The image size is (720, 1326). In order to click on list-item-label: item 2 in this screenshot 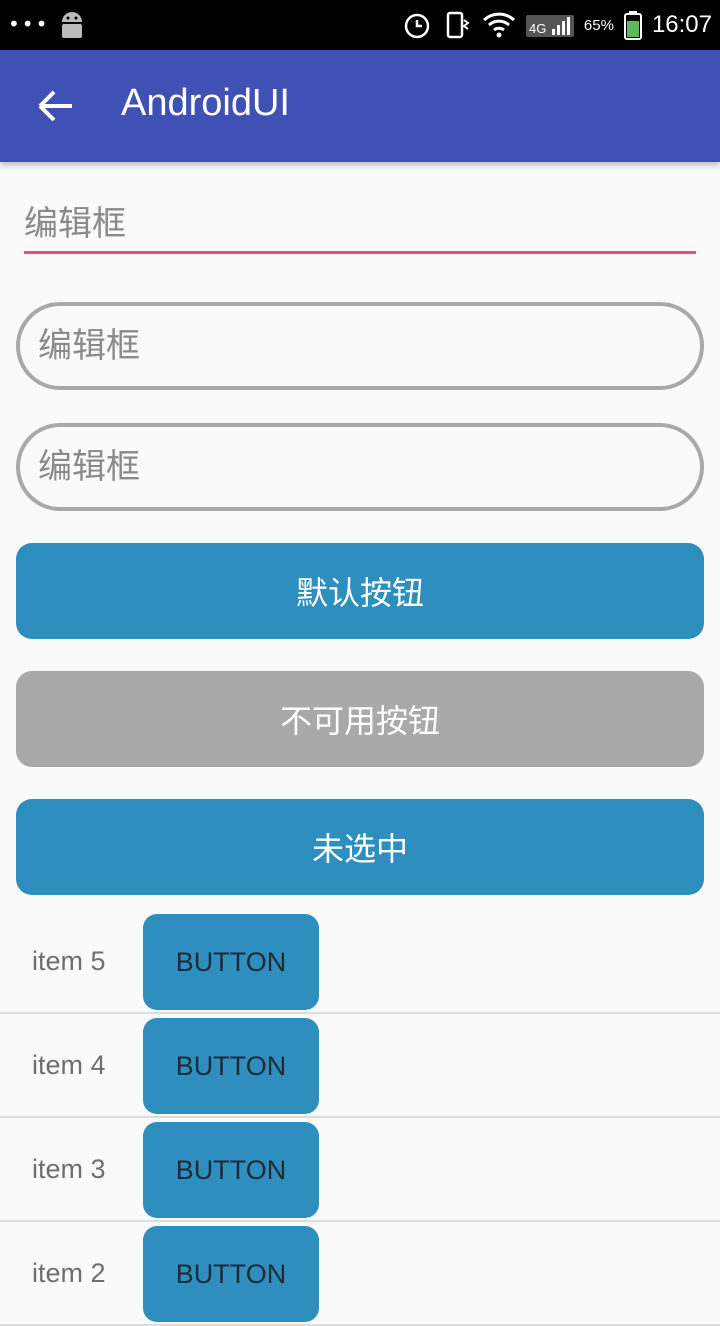, I will do `click(69, 1273)`.